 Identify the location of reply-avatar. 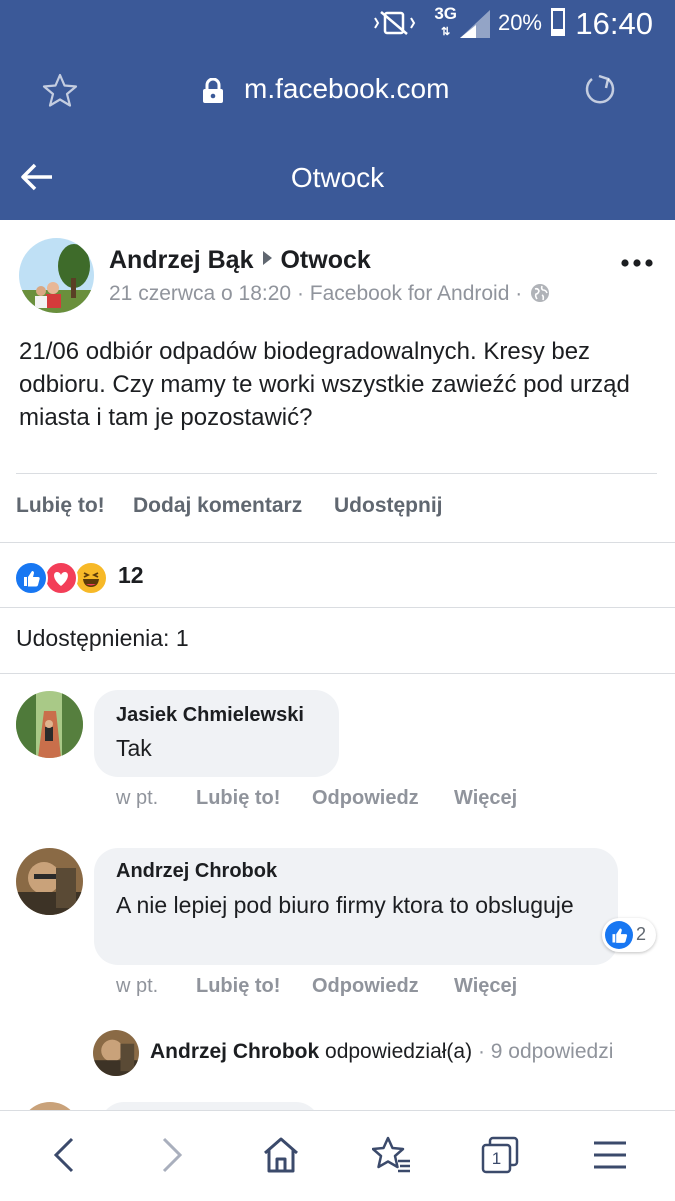
(116, 1053).